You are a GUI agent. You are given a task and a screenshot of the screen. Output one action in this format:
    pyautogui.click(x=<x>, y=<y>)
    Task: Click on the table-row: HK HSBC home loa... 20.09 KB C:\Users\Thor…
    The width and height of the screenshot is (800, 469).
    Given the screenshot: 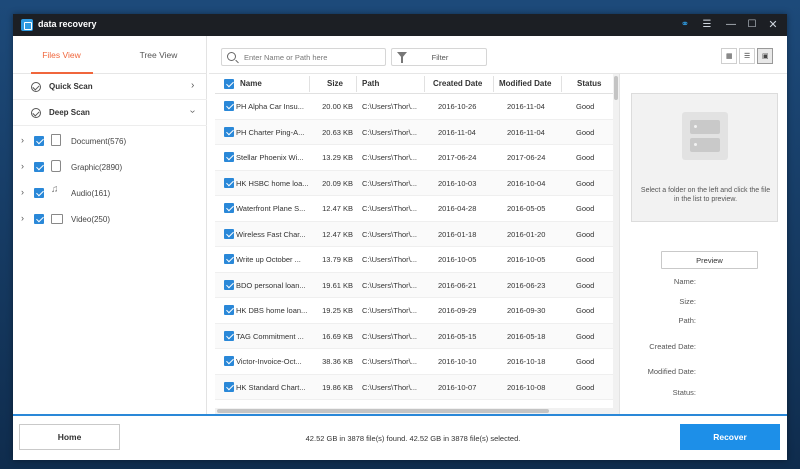 What is the action you would take?
    pyautogui.click(x=414, y=183)
    